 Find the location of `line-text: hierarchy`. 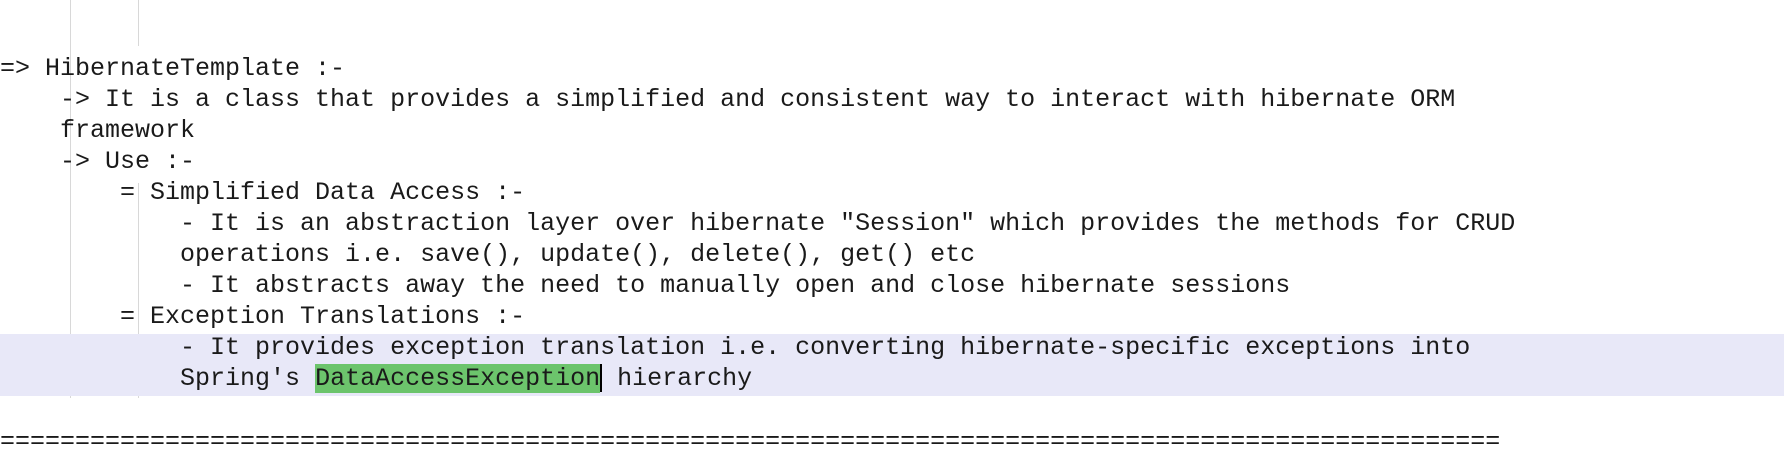

line-text: hierarchy is located at coordinates (677, 378).